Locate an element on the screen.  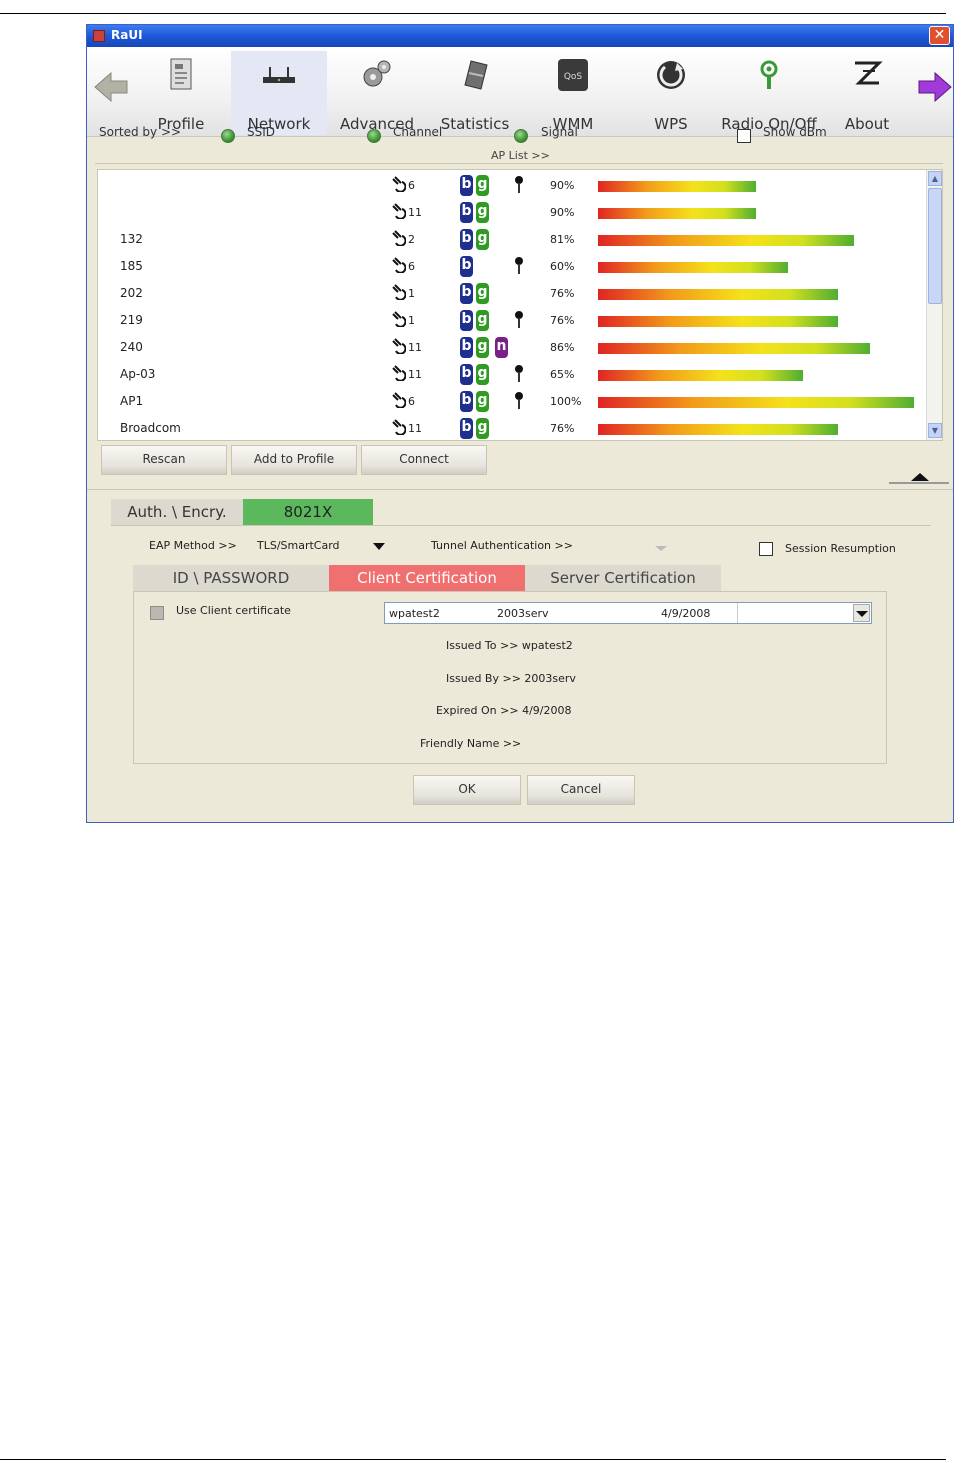
ap-list-row: AP1 6 b g 100% is located at coordinates (513, 401).